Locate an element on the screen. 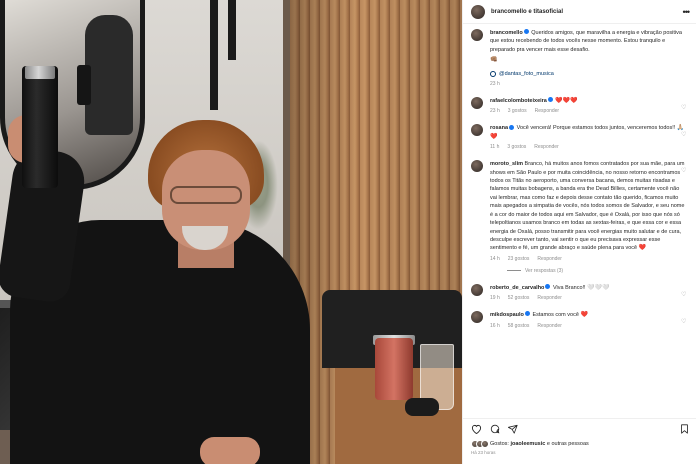 The height and width of the screenshot is (464, 696). comment-meta: 16 h 58 gostos Responder is located at coordinates (588, 326).